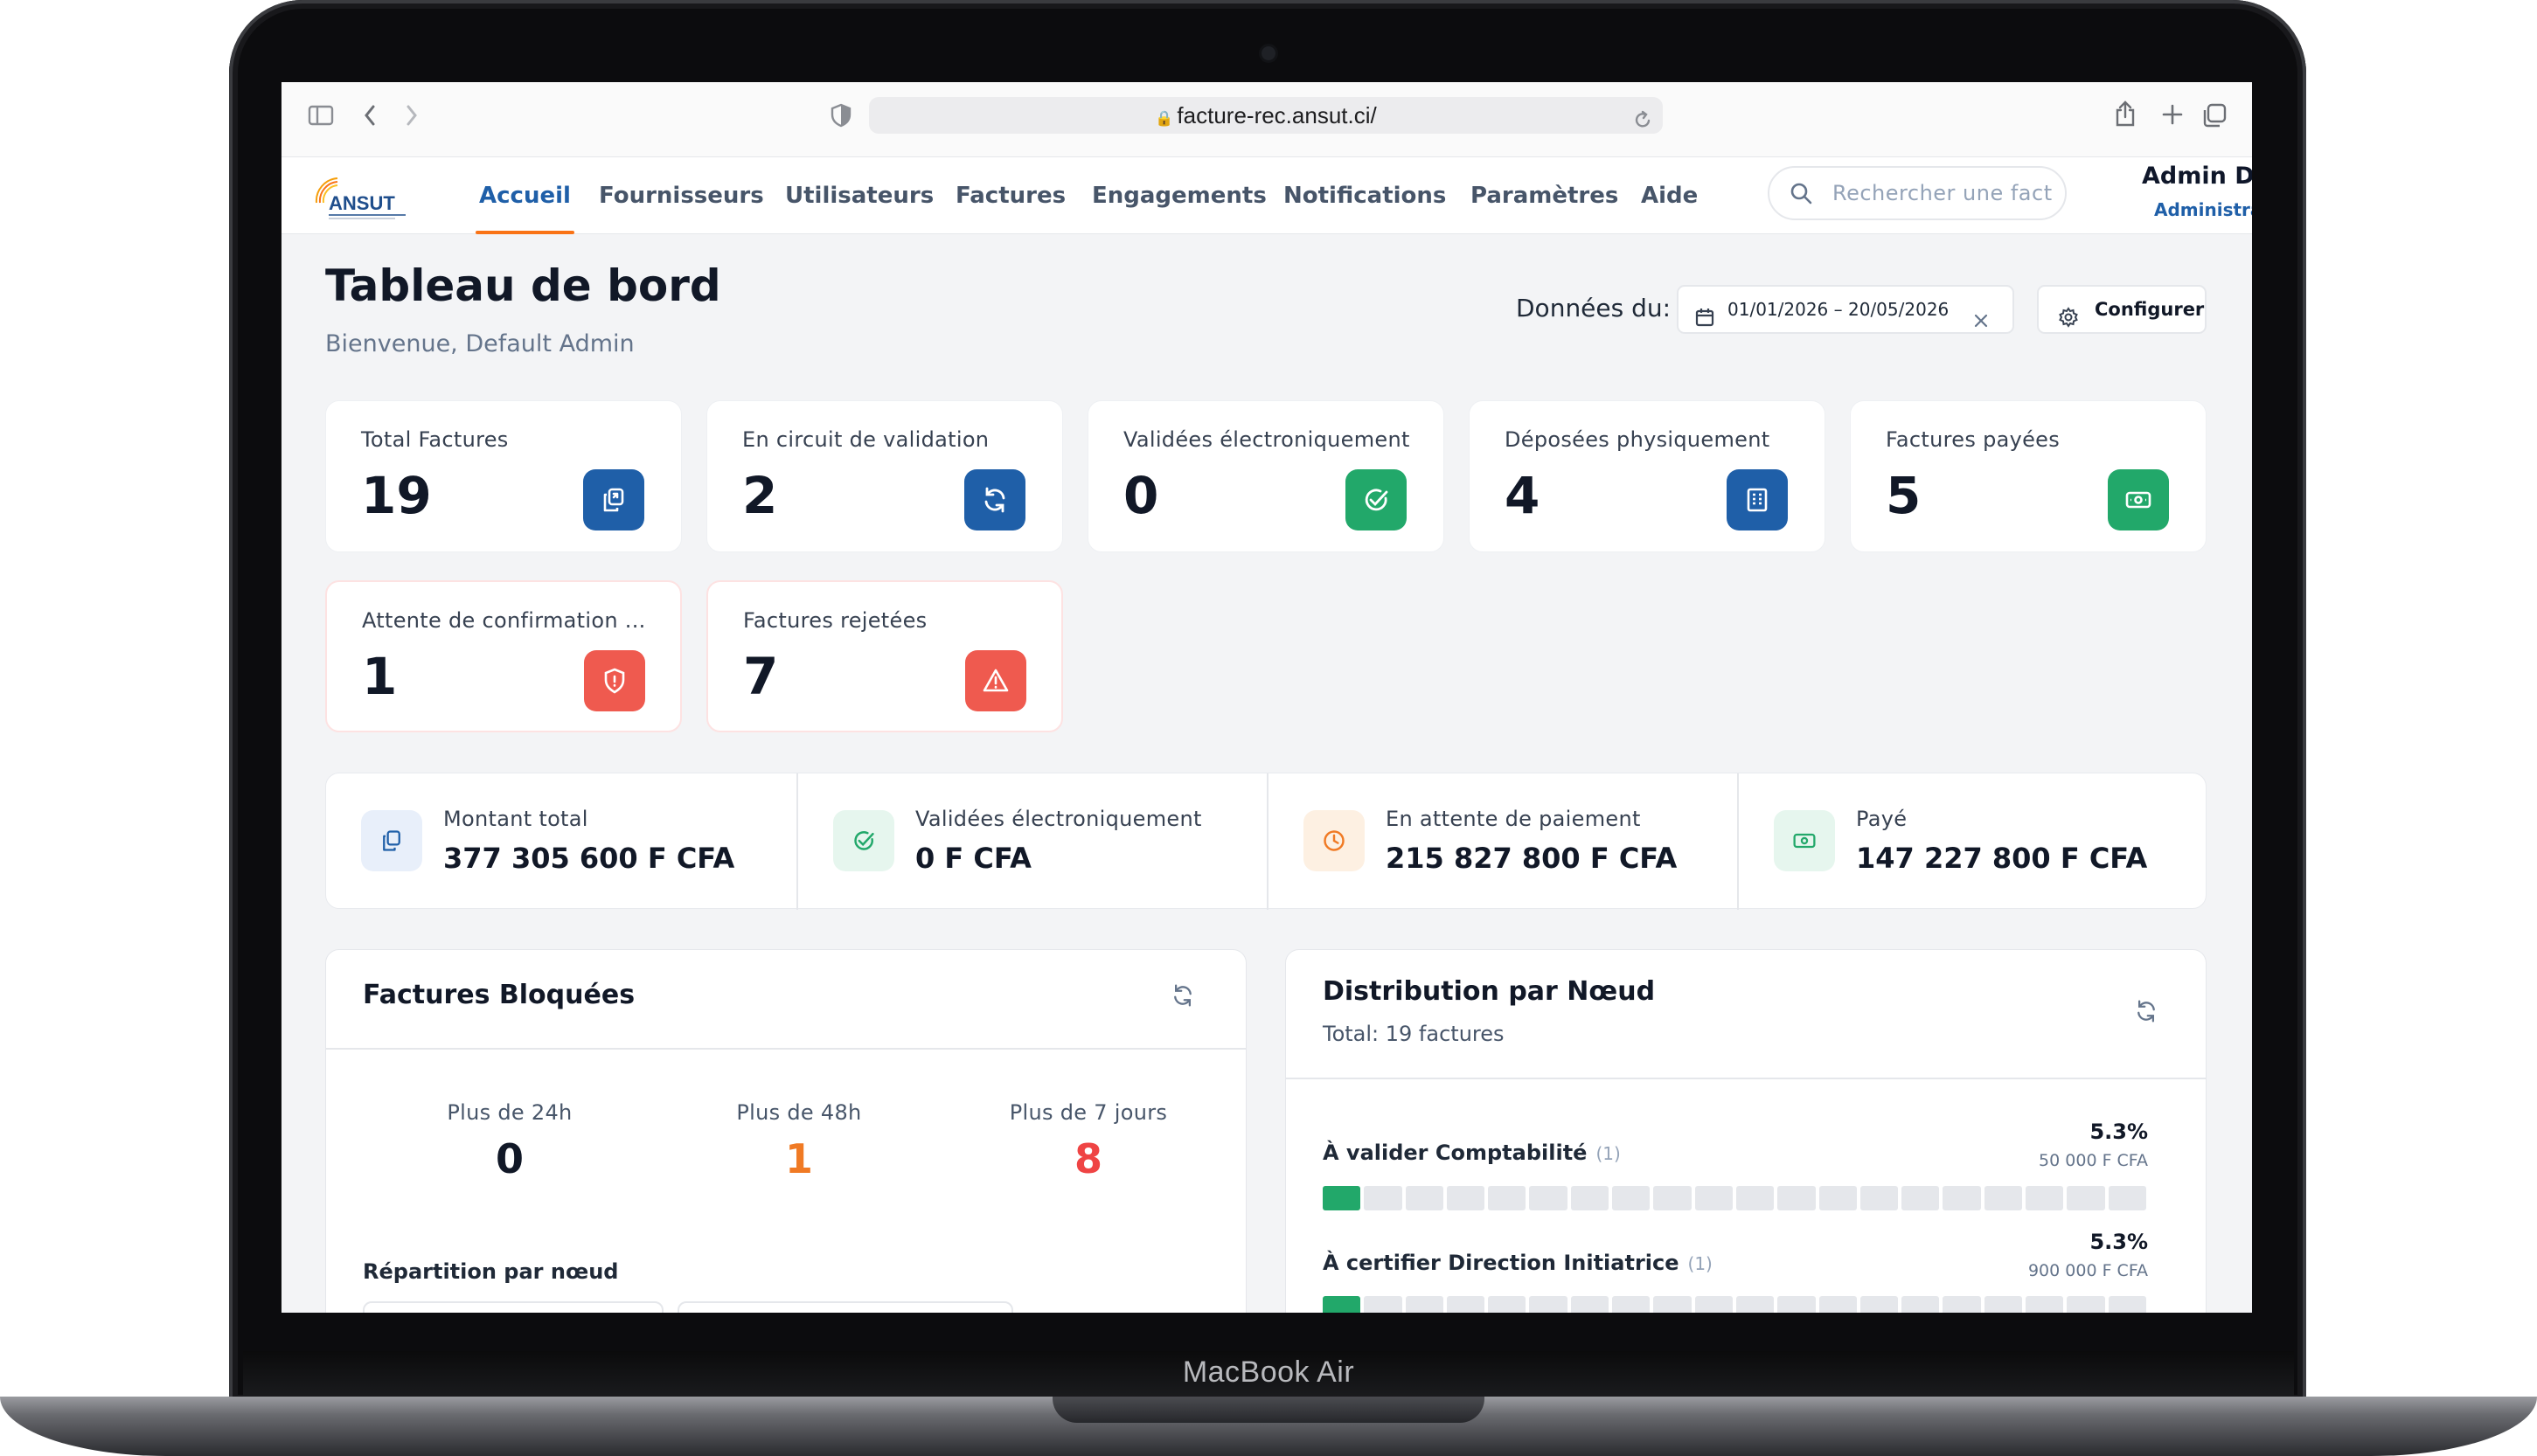 This screenshot has height=1456, width=2537. What do you see at coordinates (860, 195) in the screenshot?
I see `nav-utilisateurs: Utilisateurs` at bounding box center [860, 195].